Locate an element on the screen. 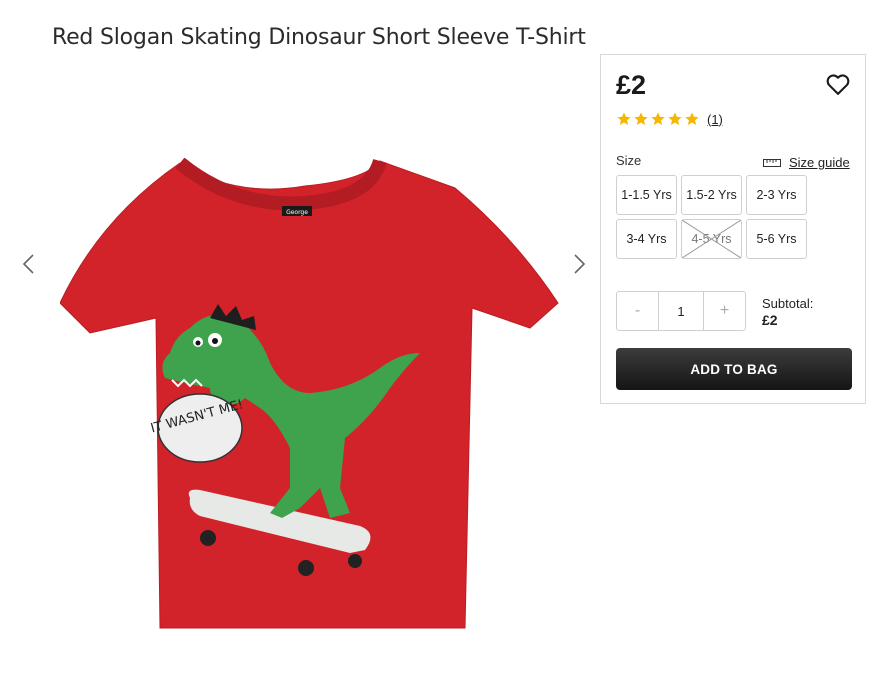 This screenshot has width=888, height=676. size-option-label: 5-6 Yrs is located at coordinates (776, 239).